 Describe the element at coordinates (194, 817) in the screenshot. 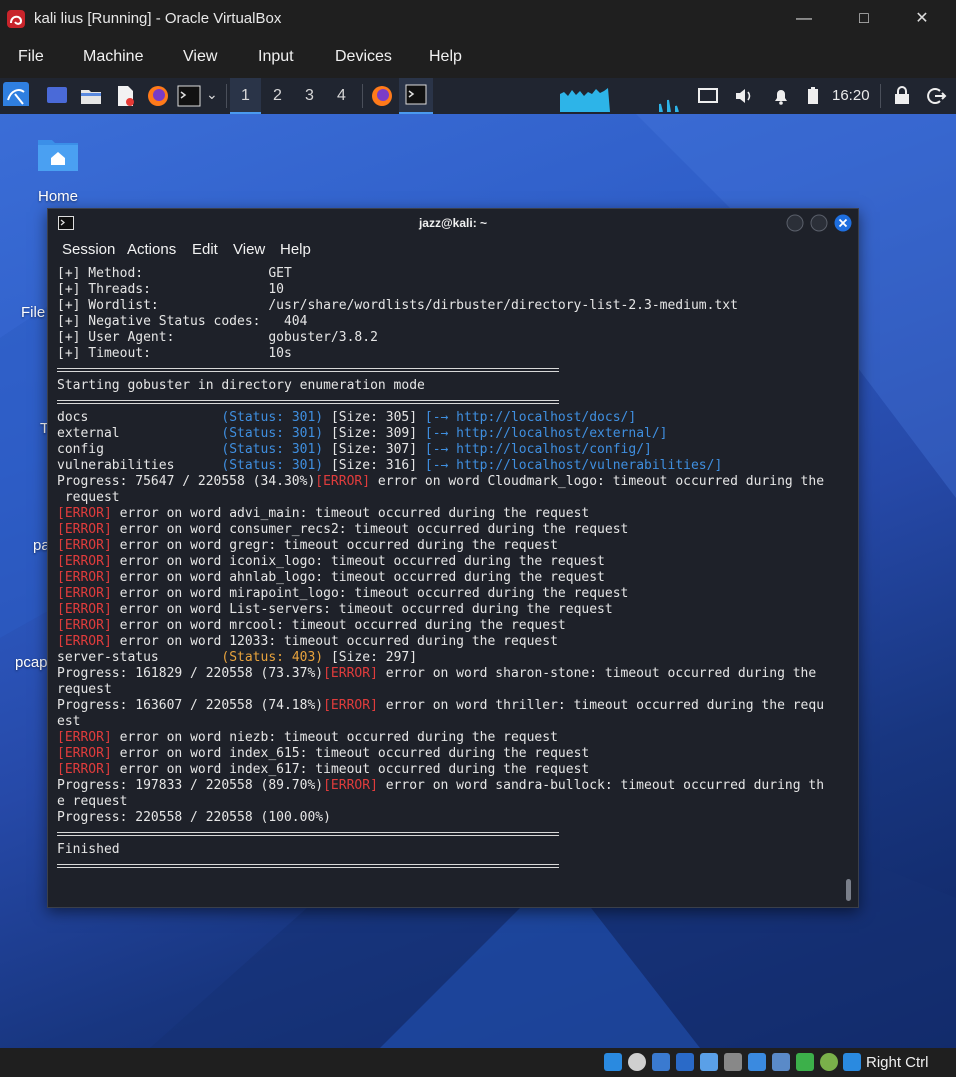

I see `terminal-text: Progress: 220558 / 220558 (100.00%)` at that location.